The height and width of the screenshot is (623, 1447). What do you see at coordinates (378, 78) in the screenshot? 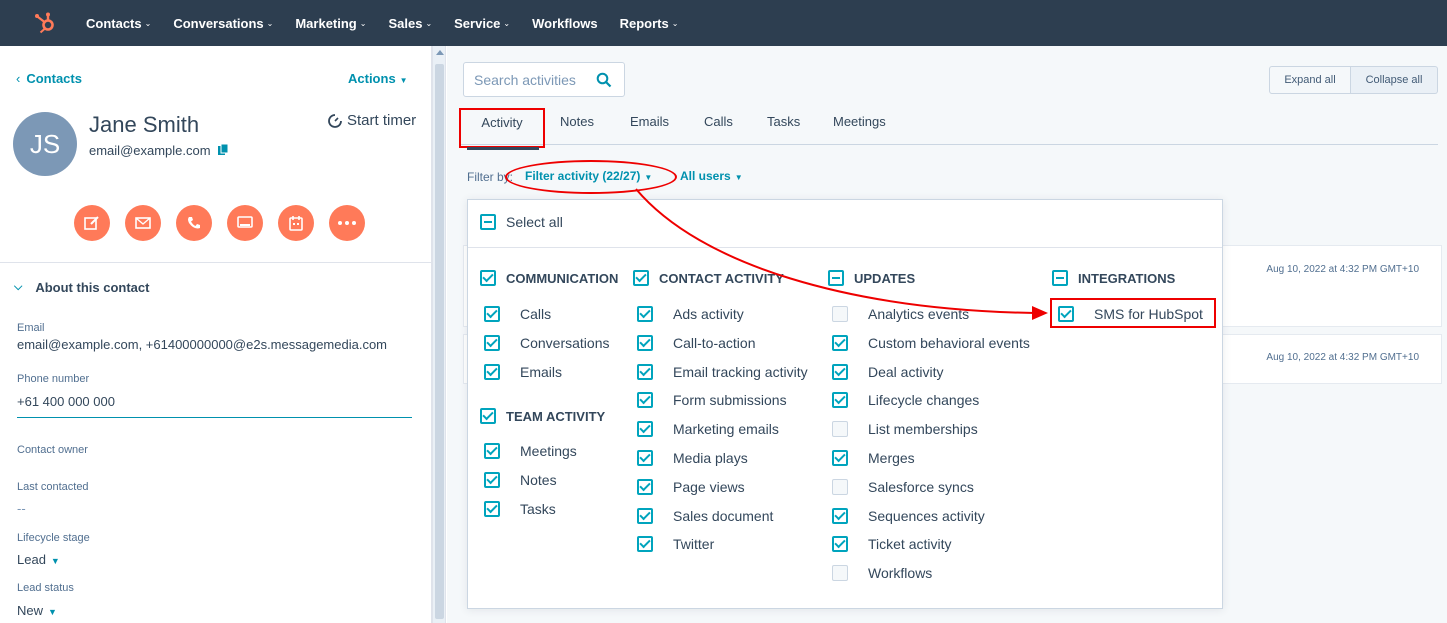
I see `actions-menu-button: Actions ▼` at bounding box center [378, 78].